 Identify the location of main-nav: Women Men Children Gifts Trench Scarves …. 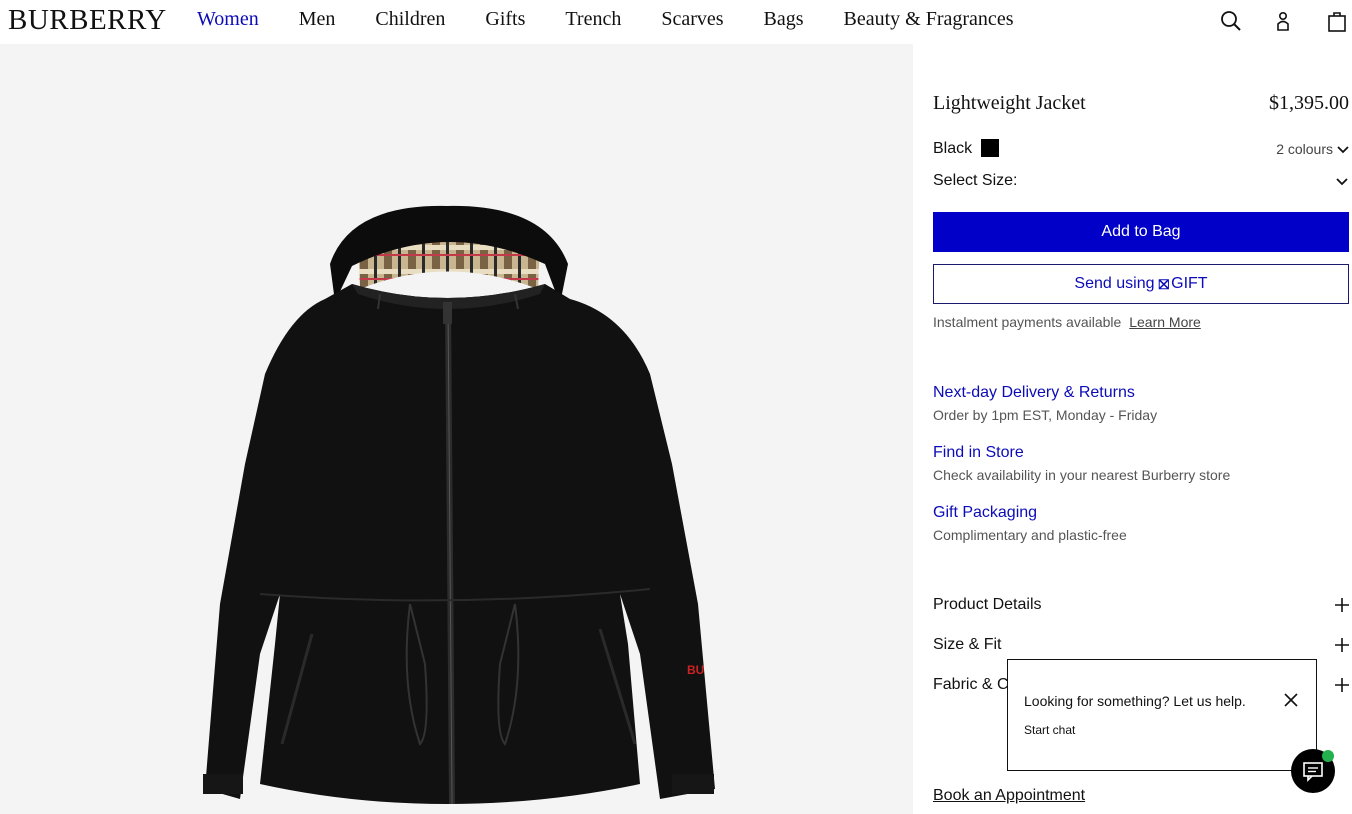
(625, 19).